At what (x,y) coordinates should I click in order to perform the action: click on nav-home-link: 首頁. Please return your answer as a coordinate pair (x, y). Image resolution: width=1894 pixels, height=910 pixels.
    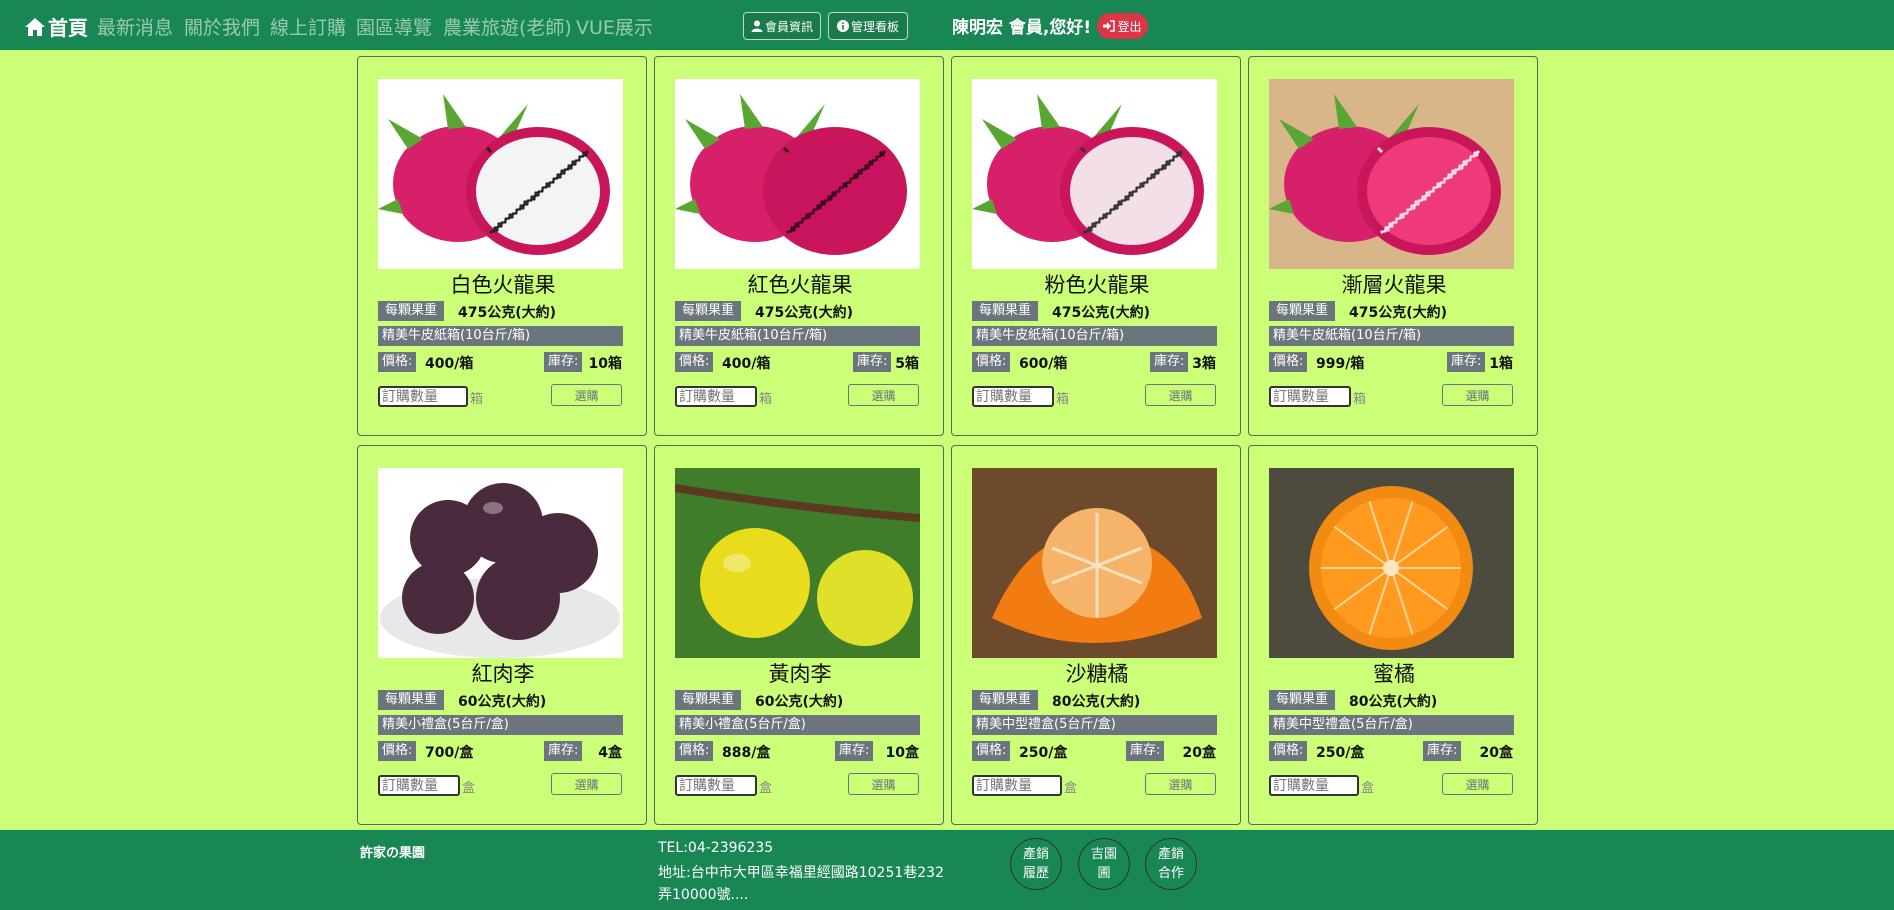
    Looking at the image, I should click on (56, 26).